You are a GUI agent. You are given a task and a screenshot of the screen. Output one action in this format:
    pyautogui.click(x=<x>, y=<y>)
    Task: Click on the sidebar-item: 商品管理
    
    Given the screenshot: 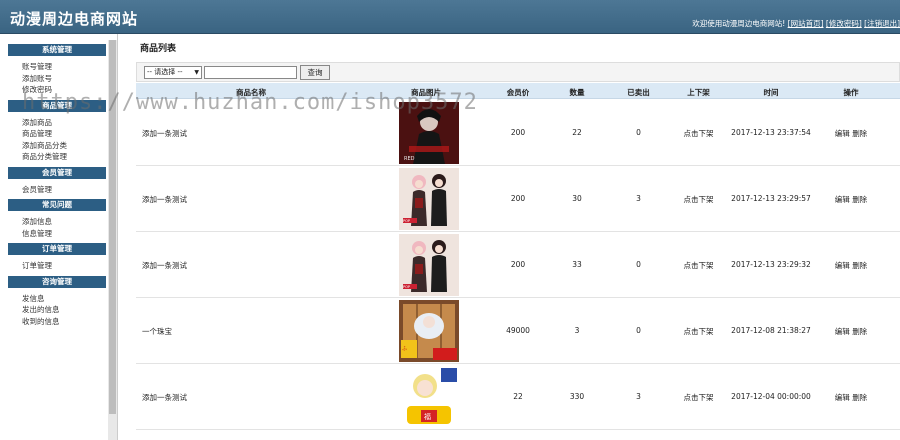 What is the action you would take?
    pyautogui.click(x=57, y=134)
    